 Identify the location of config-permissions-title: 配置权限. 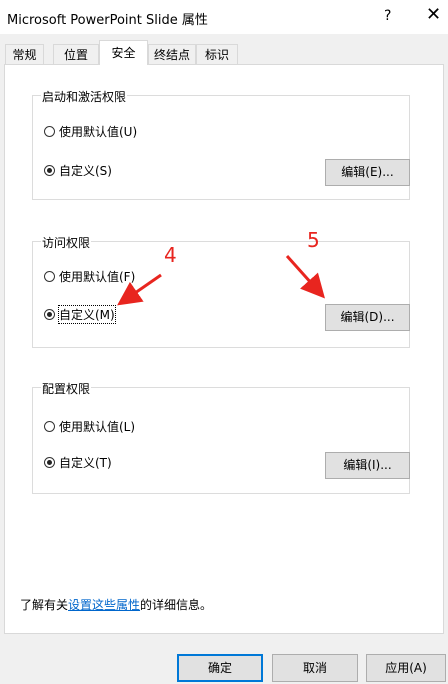
(66, 388).